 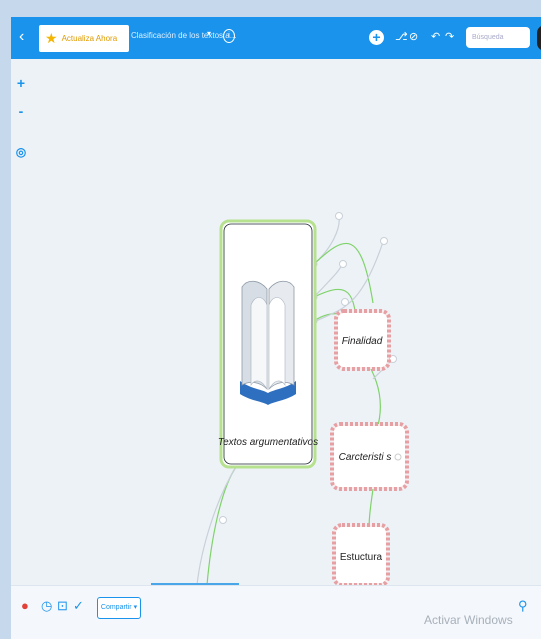 I want to click on upgrade-button: ★ Actualiza Ahora, so click(x=84, y=38).